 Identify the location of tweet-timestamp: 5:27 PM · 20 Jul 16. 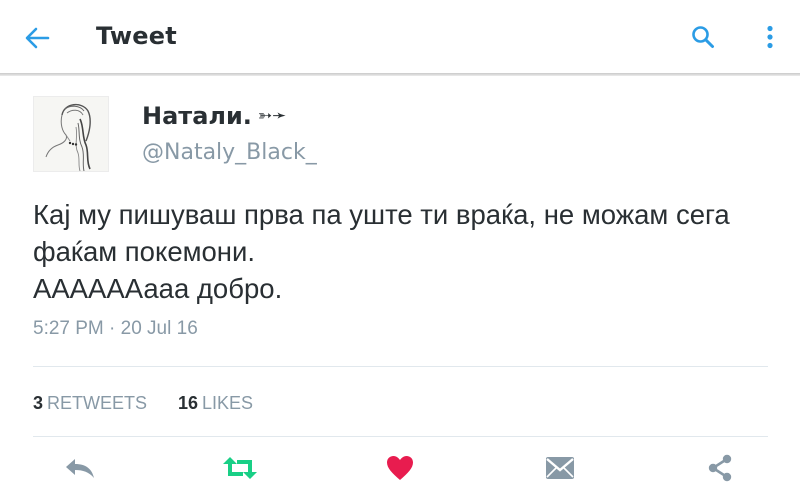
(115, 328).